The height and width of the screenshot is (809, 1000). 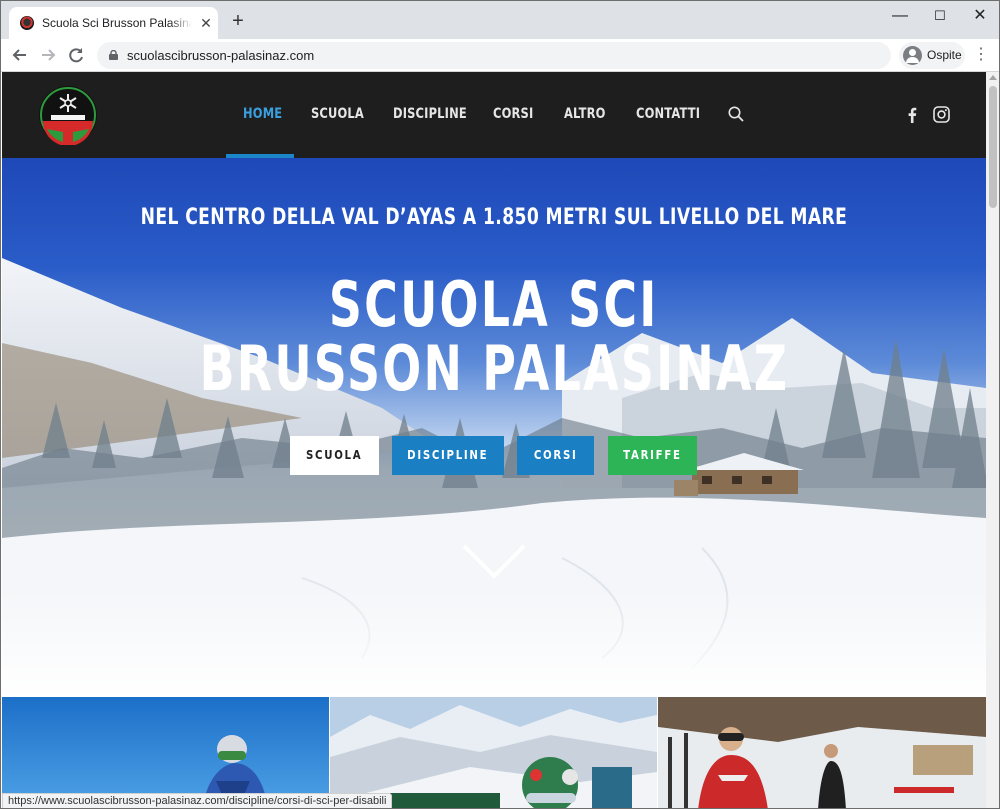 What do you see at coordinates (736, 114) in the screenshot?
I see `search-icon` at bounding box center [736, 114].